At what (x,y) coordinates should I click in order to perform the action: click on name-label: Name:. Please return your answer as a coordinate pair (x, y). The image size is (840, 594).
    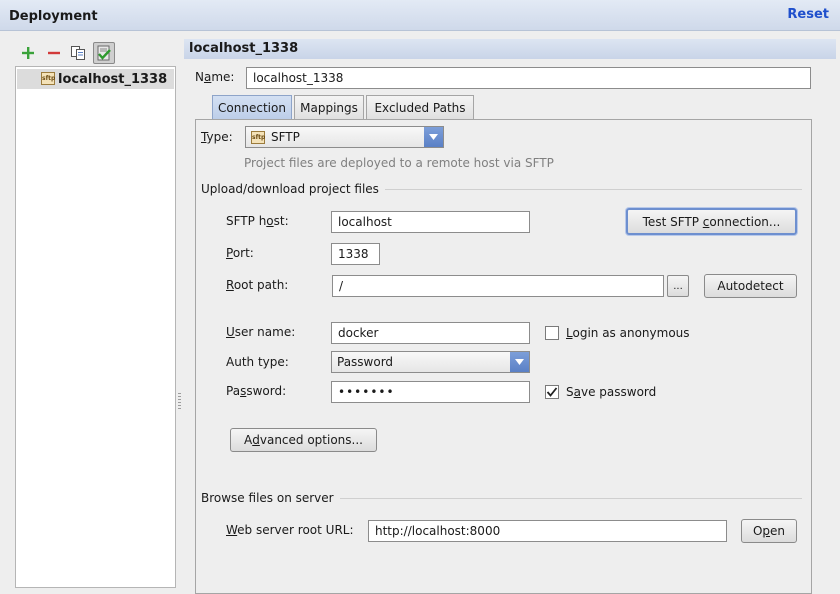
    Looking at the image, I should click on (215, 77).